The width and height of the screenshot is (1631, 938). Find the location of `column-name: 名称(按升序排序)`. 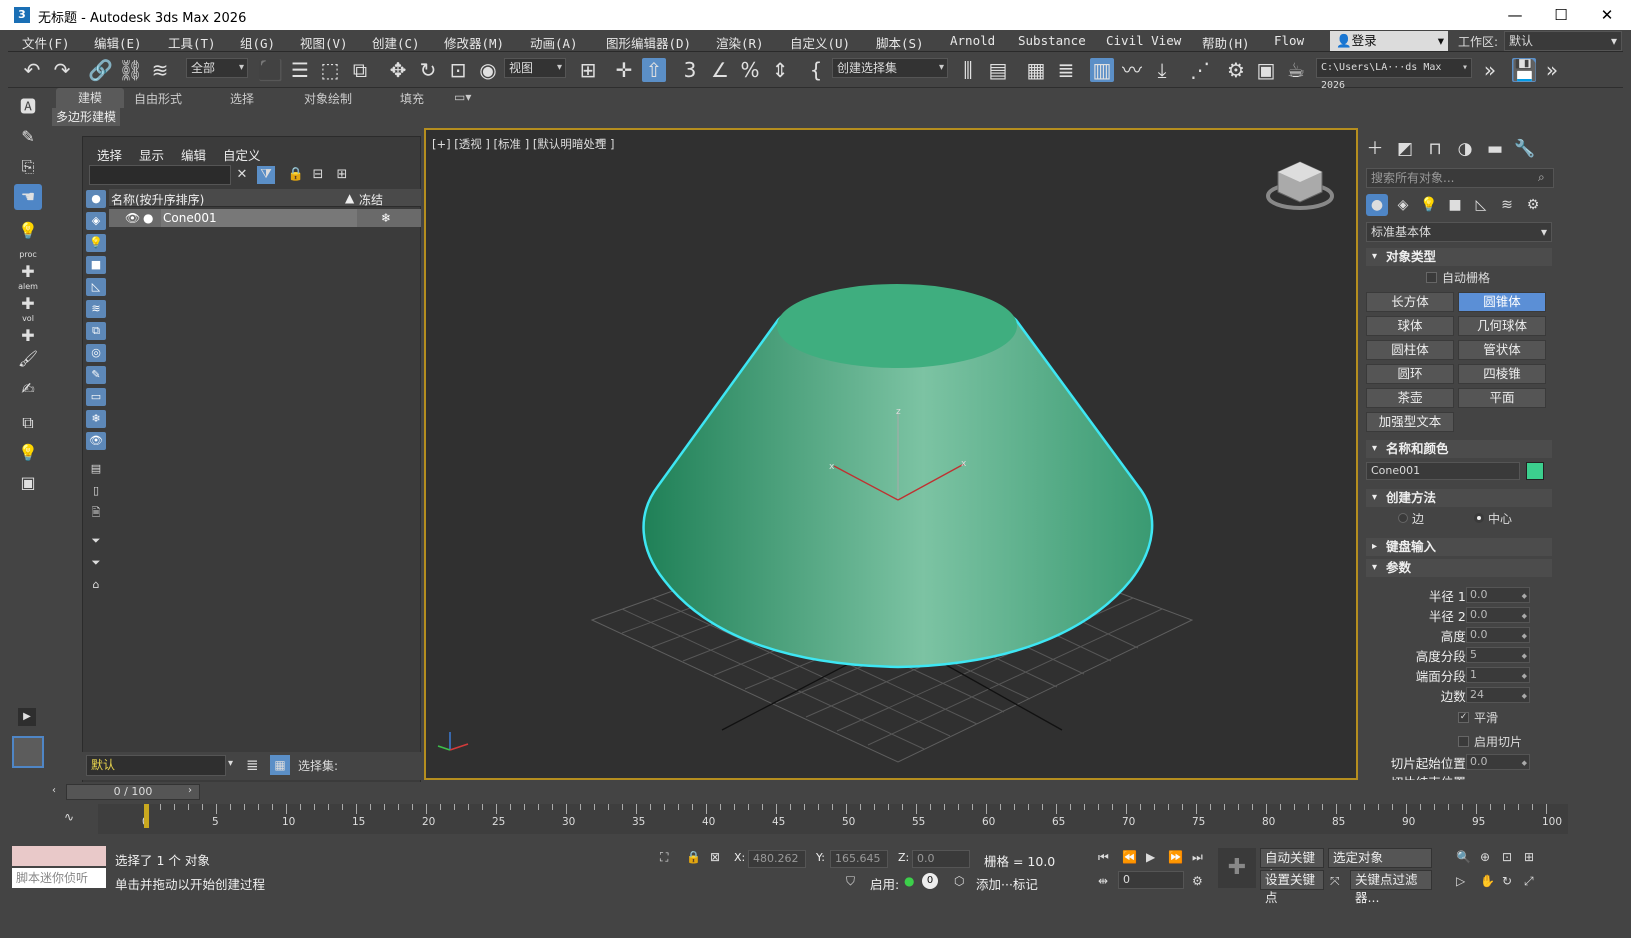

column-name: 名称(按升序排序) is located at coordinates (157, 199).